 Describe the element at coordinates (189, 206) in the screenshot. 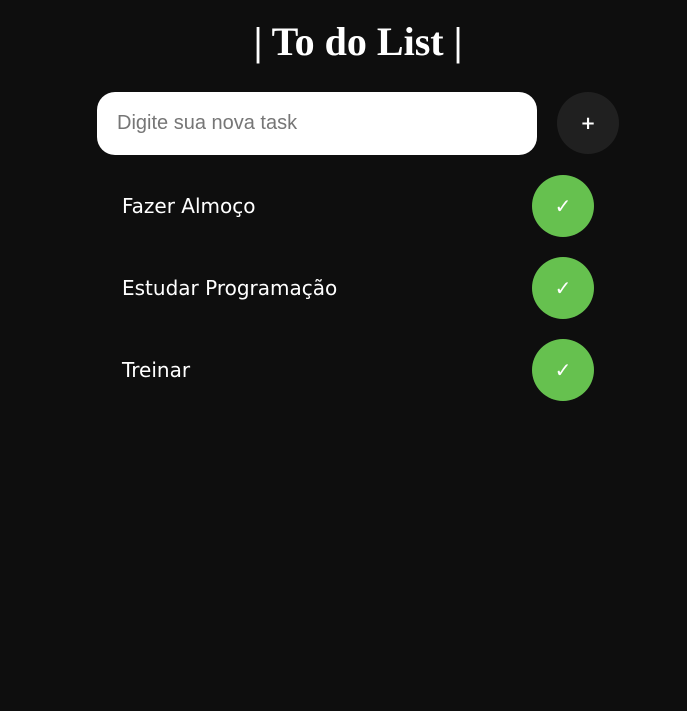

I see `task-label: Fazer Almoço` at that location.